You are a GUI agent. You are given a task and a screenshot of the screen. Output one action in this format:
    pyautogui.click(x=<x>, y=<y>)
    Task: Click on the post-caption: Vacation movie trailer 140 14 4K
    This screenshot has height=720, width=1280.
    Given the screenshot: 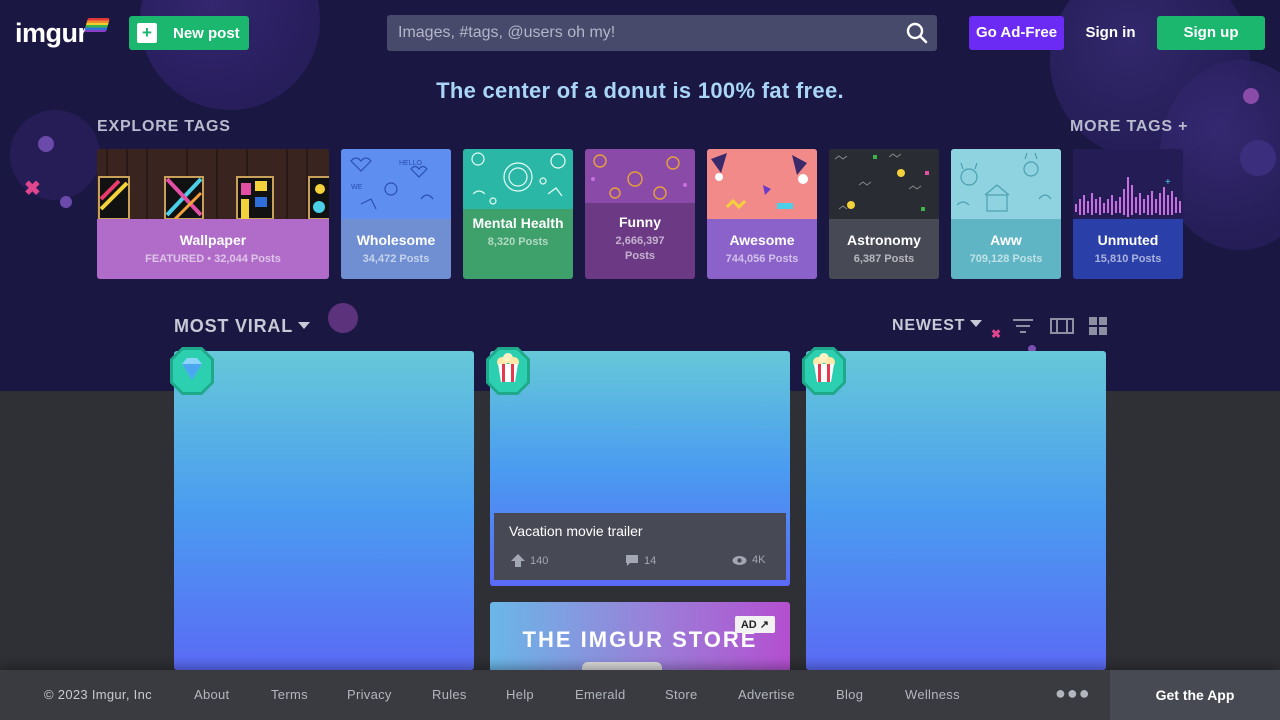 What is the action you would take?
    pyautogui.click(x=640, y=546)
    